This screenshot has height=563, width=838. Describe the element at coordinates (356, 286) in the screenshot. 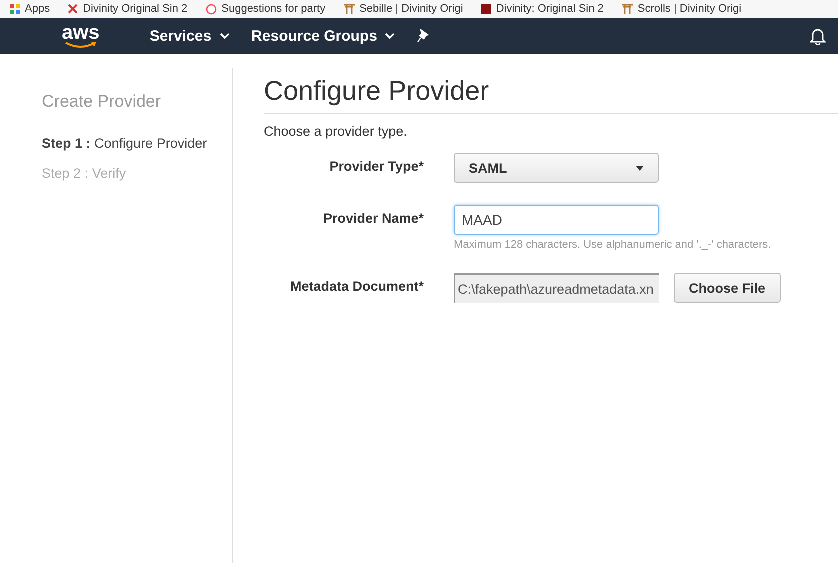

I see `field-label: Metadata Document*` at that location.